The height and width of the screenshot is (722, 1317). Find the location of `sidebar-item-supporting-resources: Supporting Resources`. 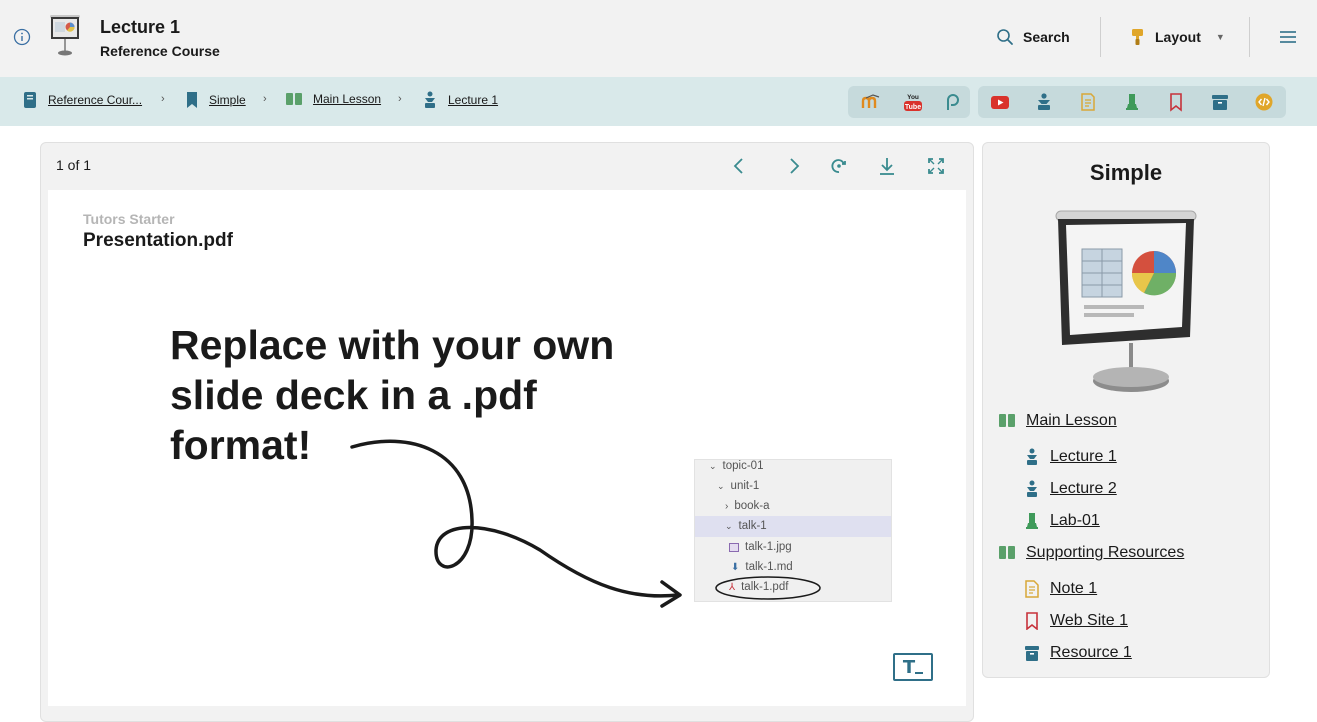

sidebar-item-supporting-resources: Supporting Resources is located at coordinates (1091, 553).